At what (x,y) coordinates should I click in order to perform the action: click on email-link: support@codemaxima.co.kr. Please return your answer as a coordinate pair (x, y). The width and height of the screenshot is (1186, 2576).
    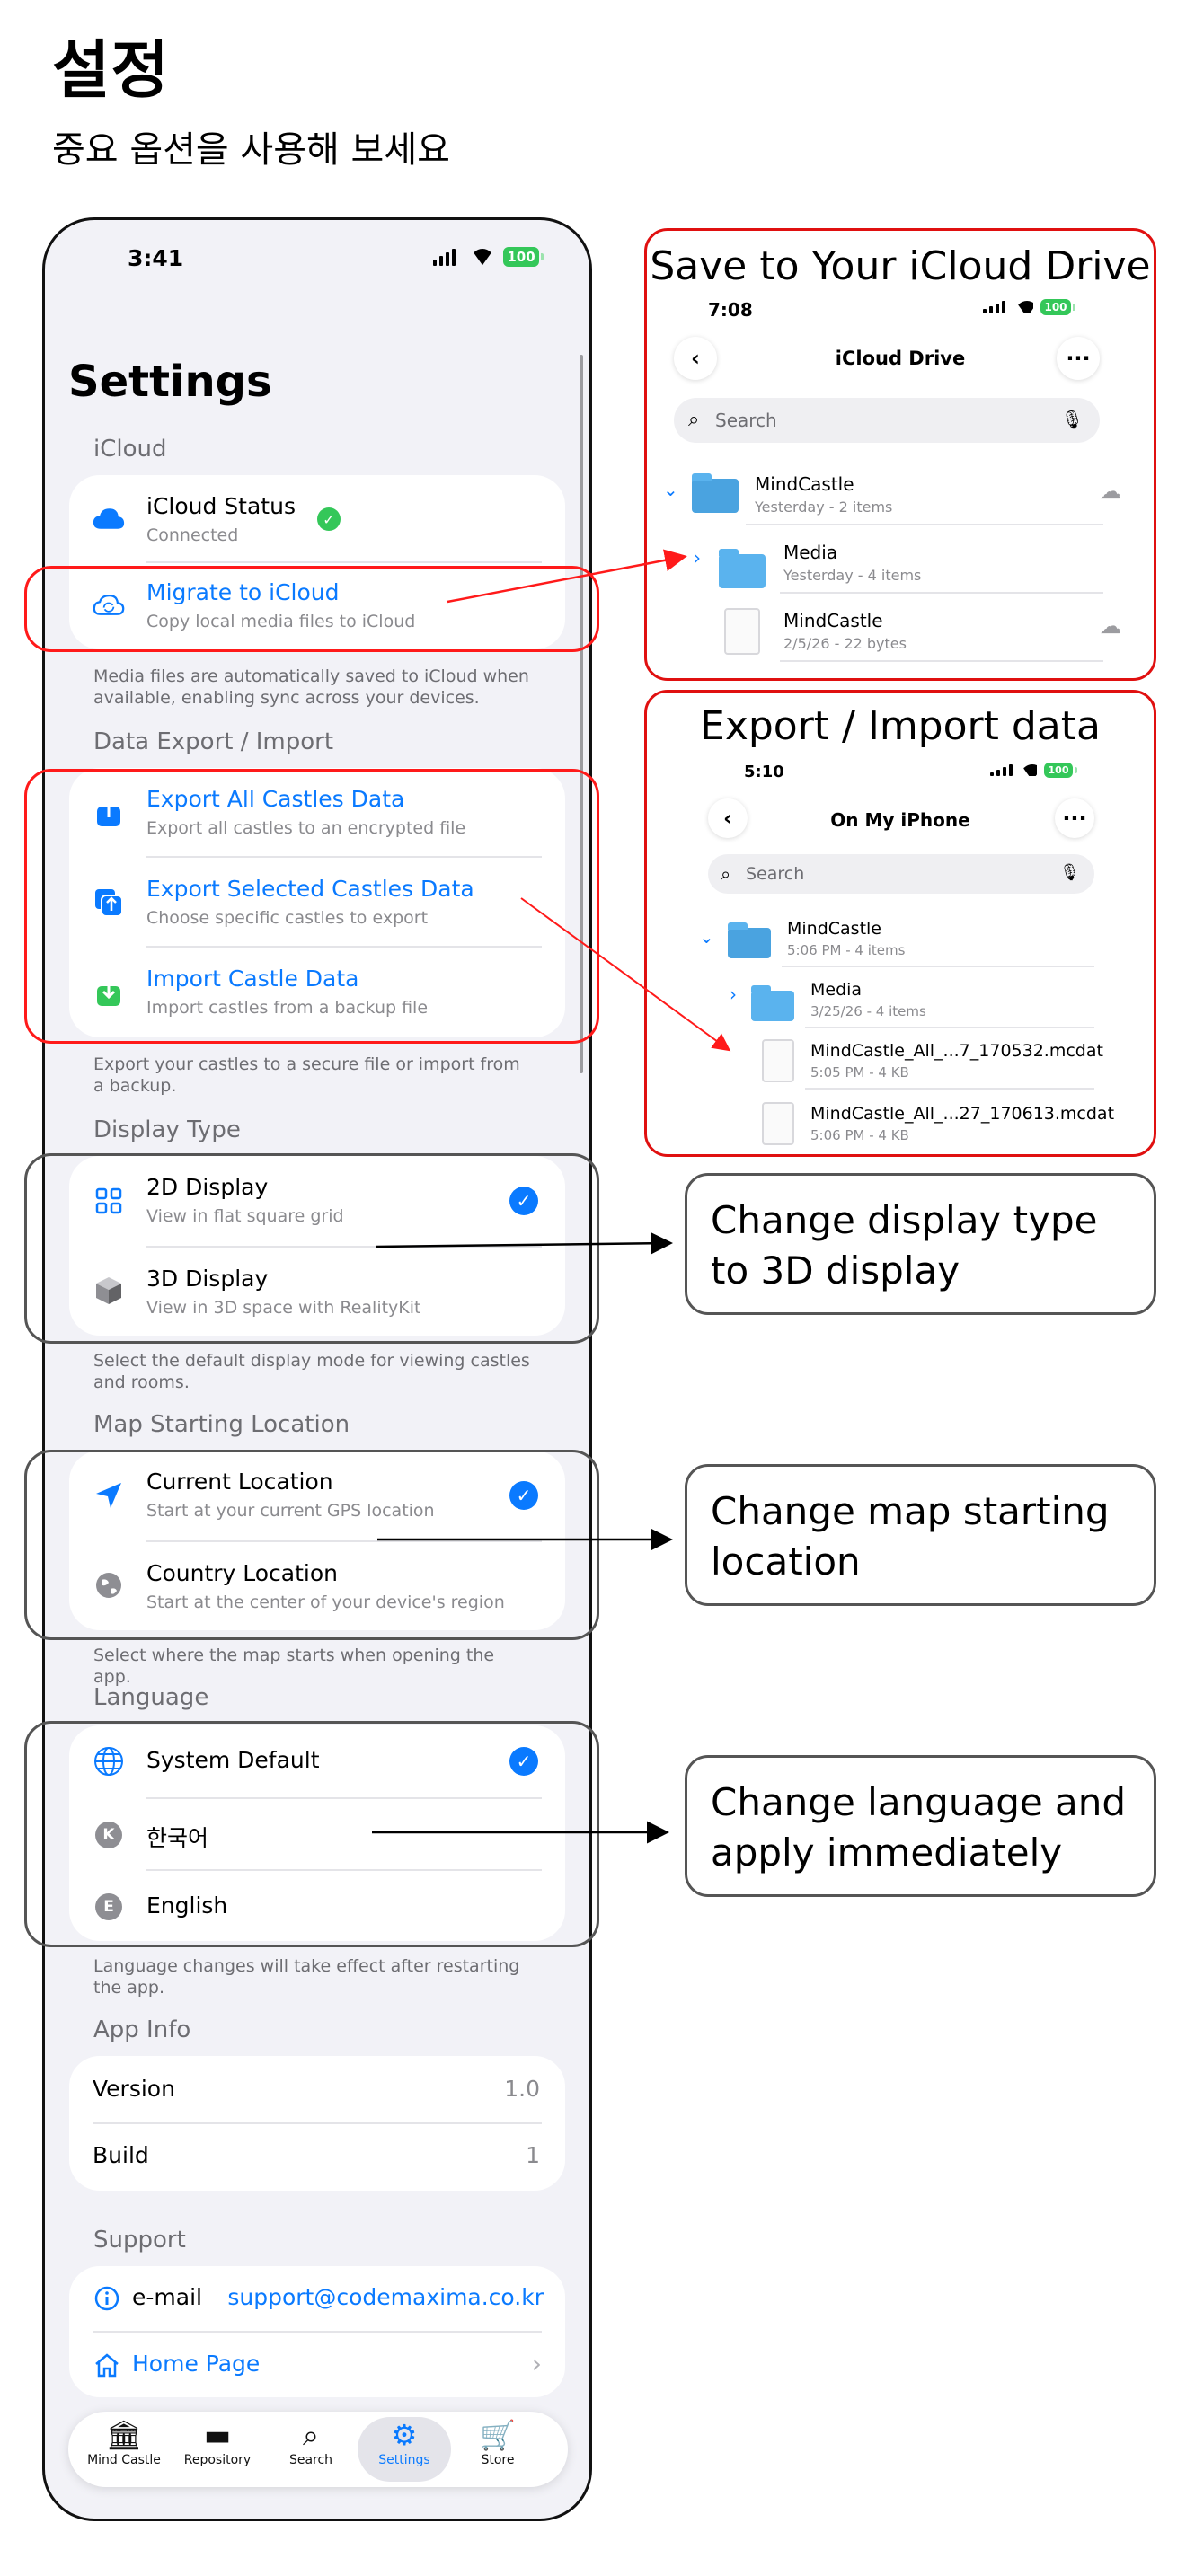
    Looking at the image, I should click on (385, 2297).